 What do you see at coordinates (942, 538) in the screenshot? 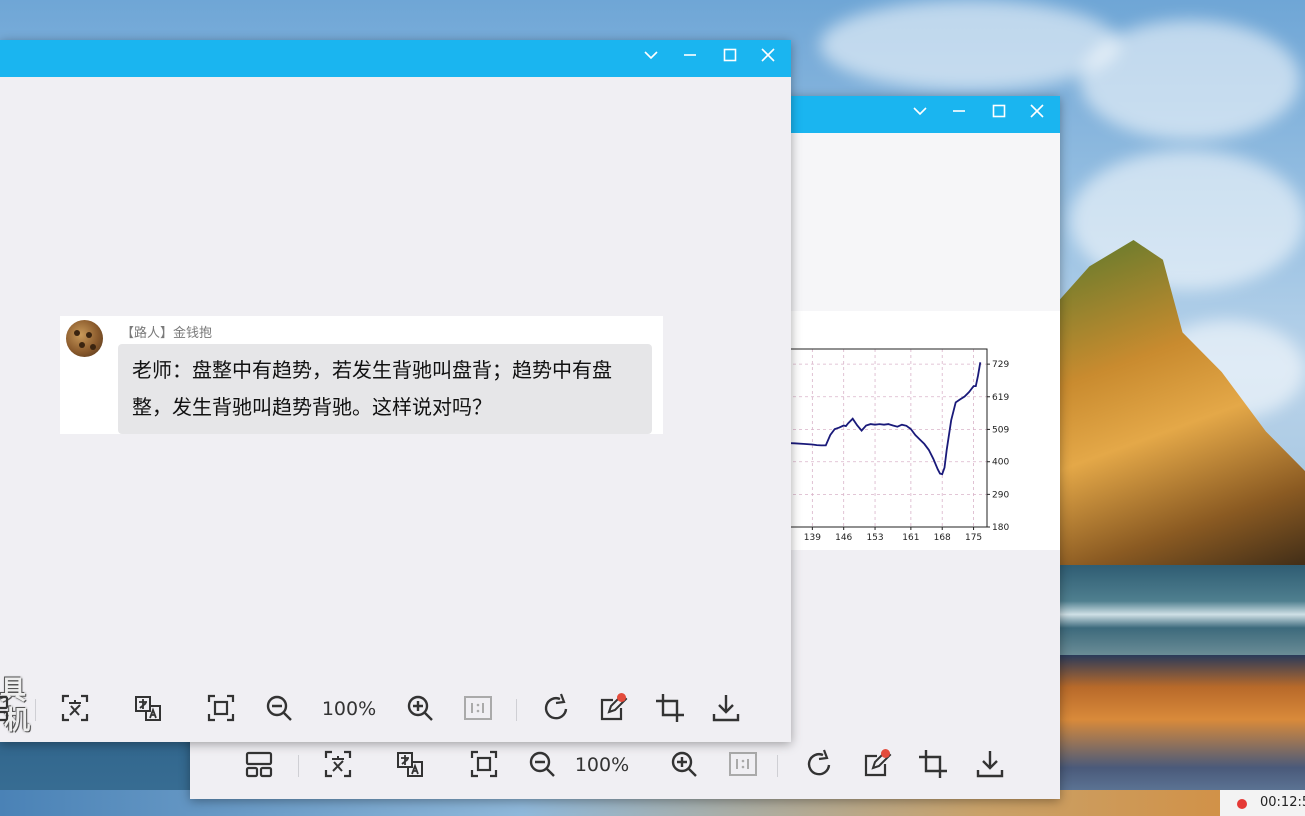
I see `x-tick-label: 168` at bounding box center [942, 538].